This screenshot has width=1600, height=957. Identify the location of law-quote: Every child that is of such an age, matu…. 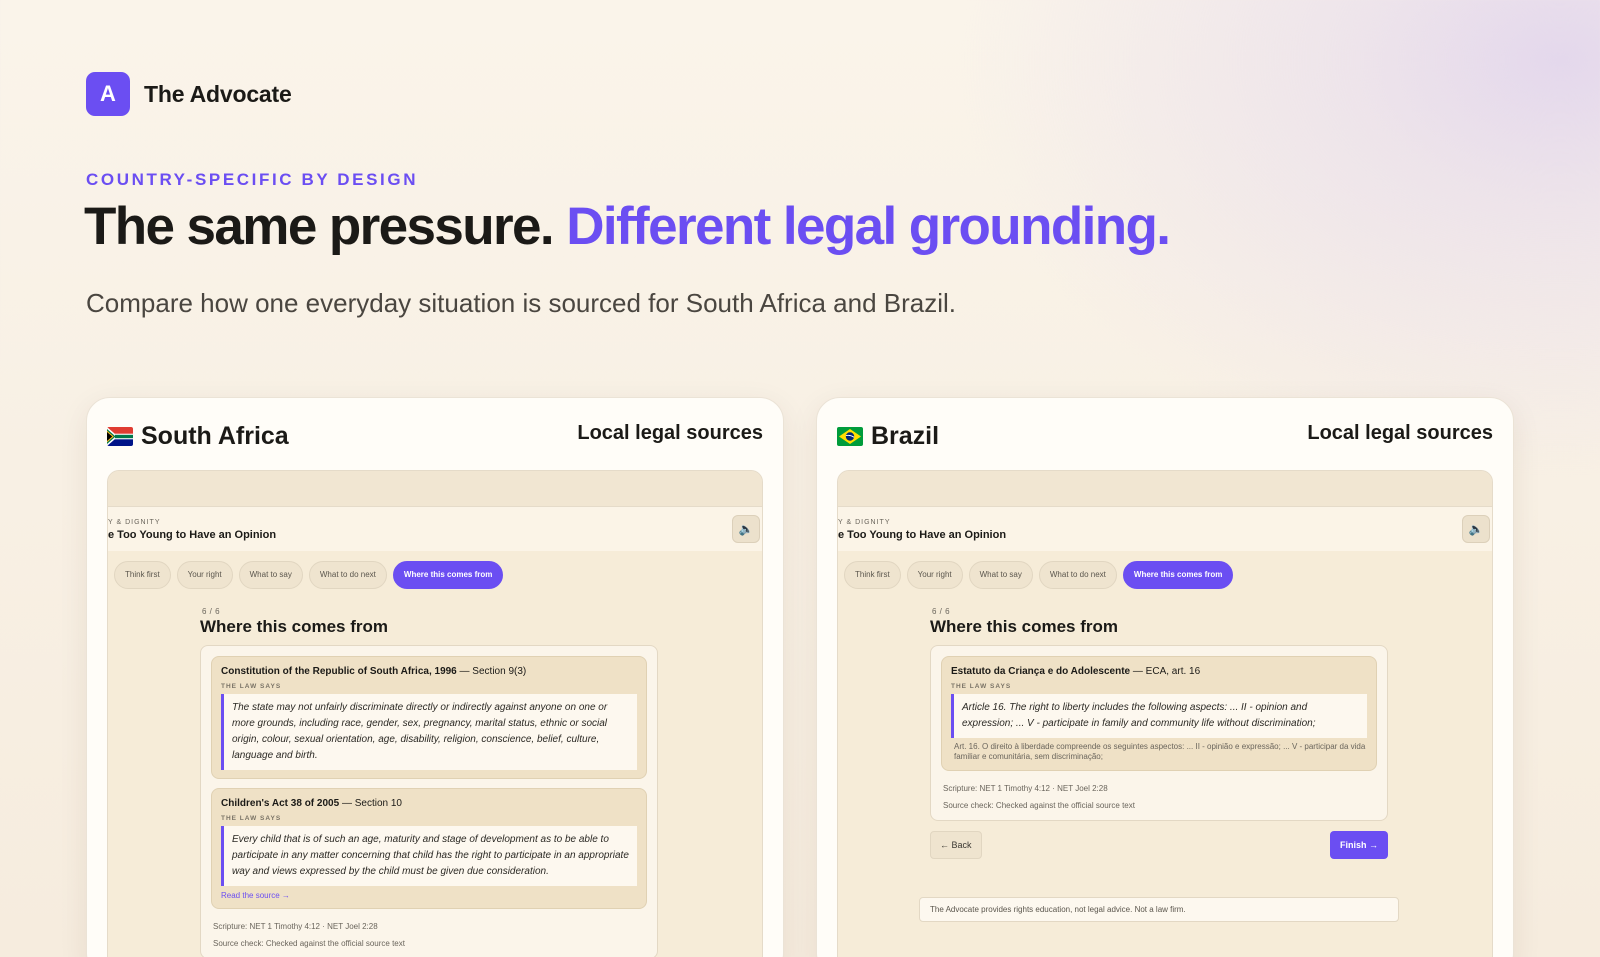
(429, 856).